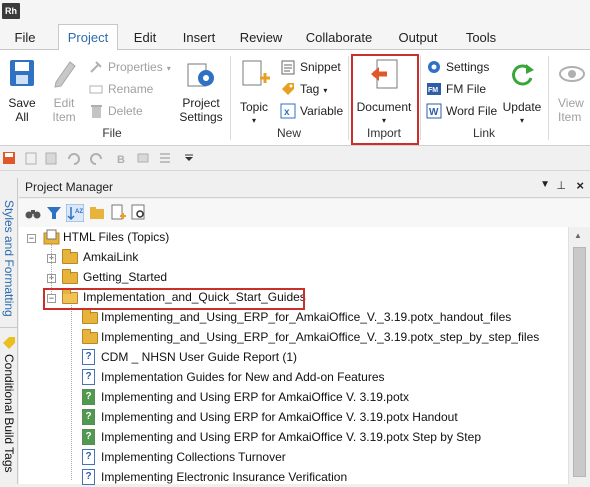 Image resolution: width=590 pixels, height=487 pixels. Describe the element at coordinates (483, 133) in the screenshot. I see `group-link-label: Link` at that location.